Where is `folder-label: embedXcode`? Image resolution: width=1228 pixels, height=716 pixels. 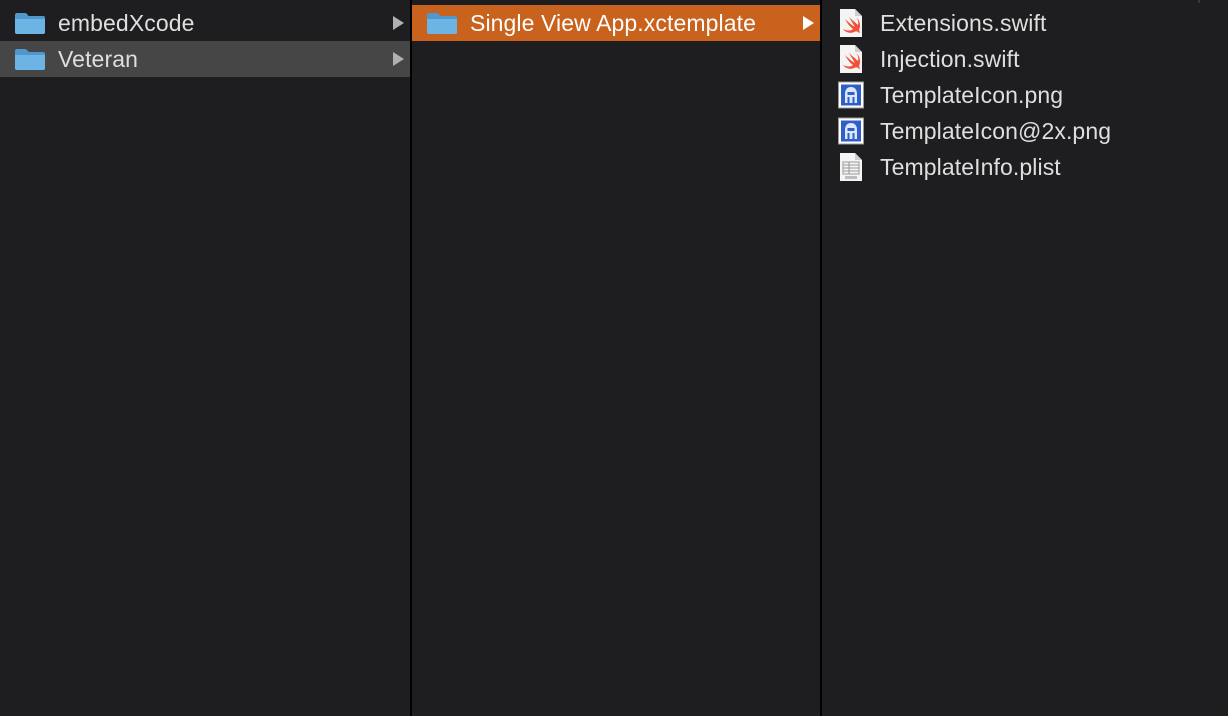 folder-label: embedXcode is located at coordinates (126, 22).